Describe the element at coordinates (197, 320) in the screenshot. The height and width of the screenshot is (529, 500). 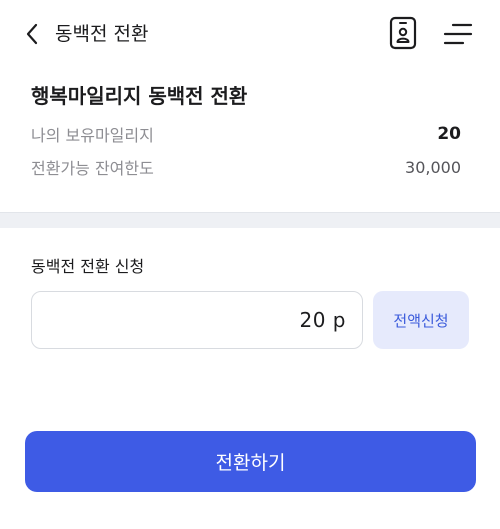
I see `amount-input: 20 p` at that location.